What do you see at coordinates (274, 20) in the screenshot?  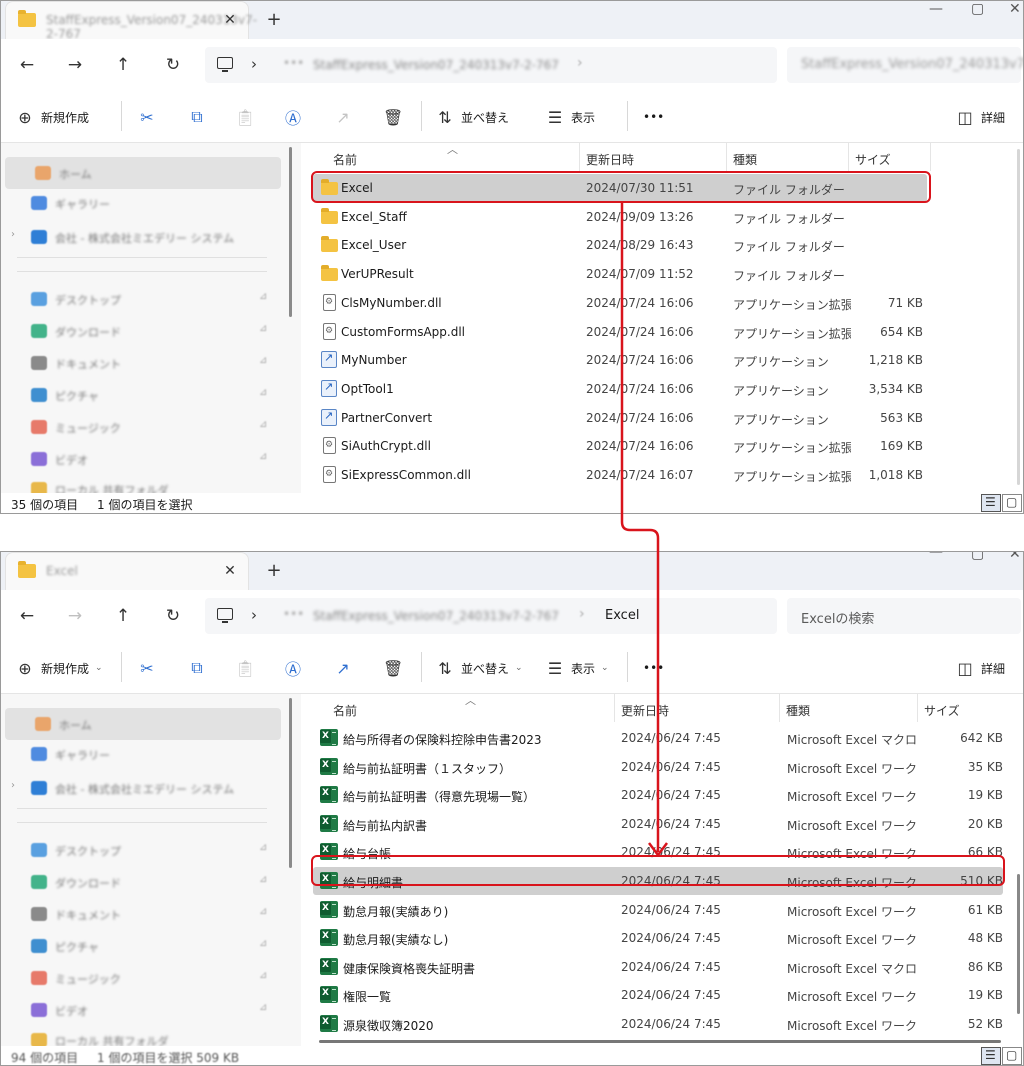 I see `new-tab-button: +` at bounding box center [274, 20].